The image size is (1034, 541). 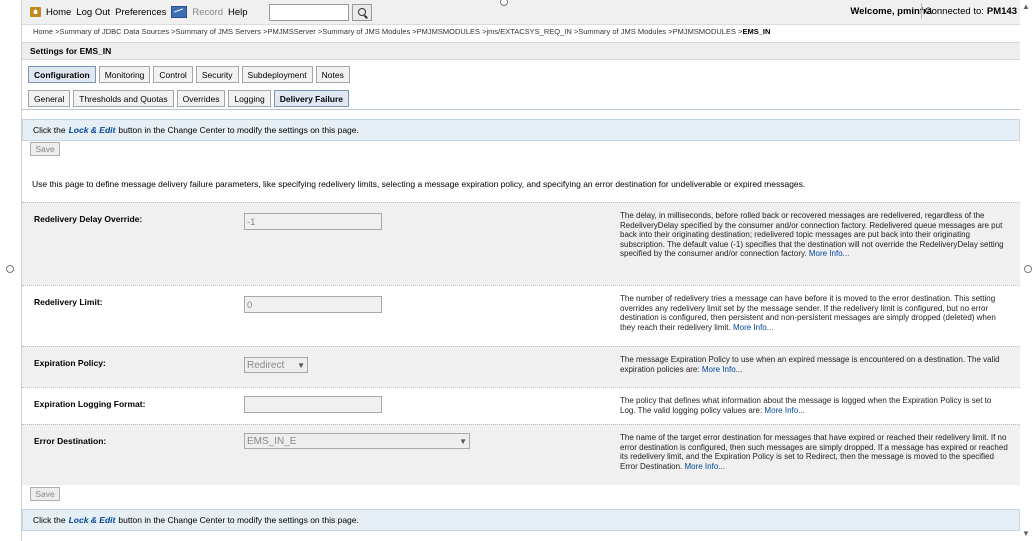 What do you see at coordinates (313, 304) in the screenshot?
I see `redelivery-limit-input: 0` at bounding box center [313, 304].